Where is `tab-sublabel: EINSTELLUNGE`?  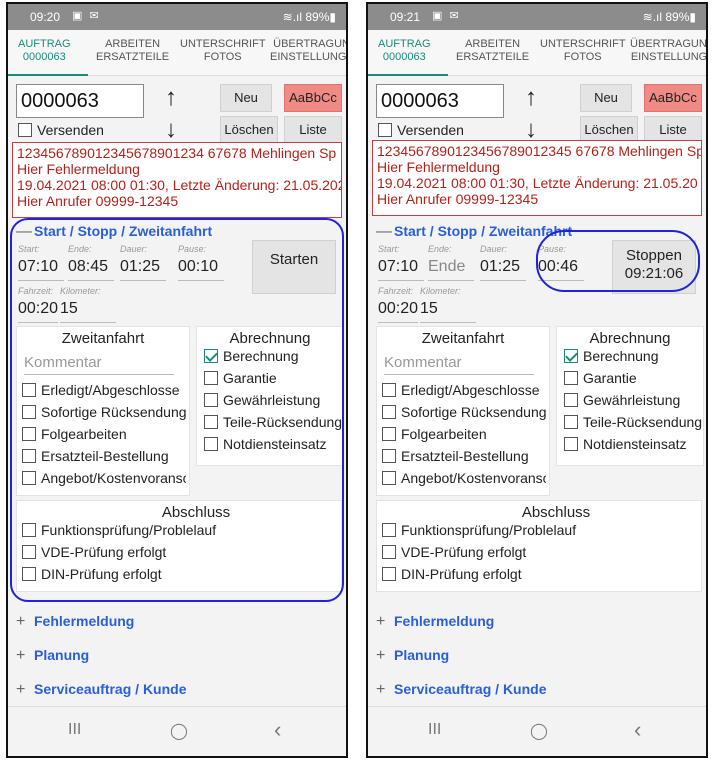
tab-sublabel: EINSTELLUNGE is located at coordinates (669, 57).